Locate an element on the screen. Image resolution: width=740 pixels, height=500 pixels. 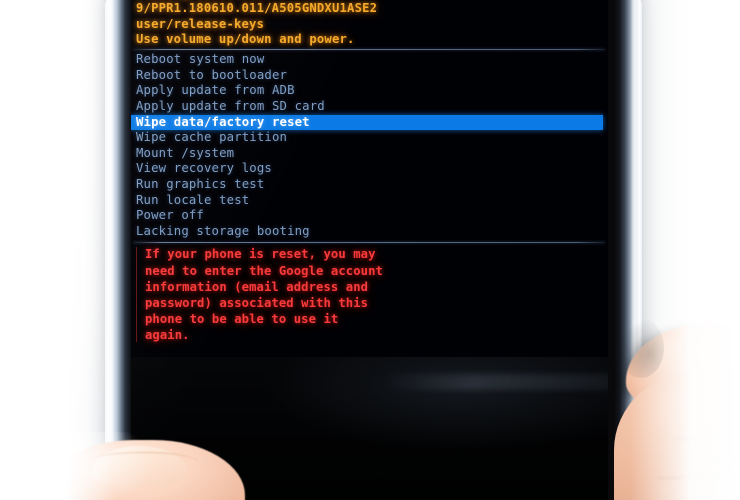
warning-line-6: again. is located at coordinates (167, 335).